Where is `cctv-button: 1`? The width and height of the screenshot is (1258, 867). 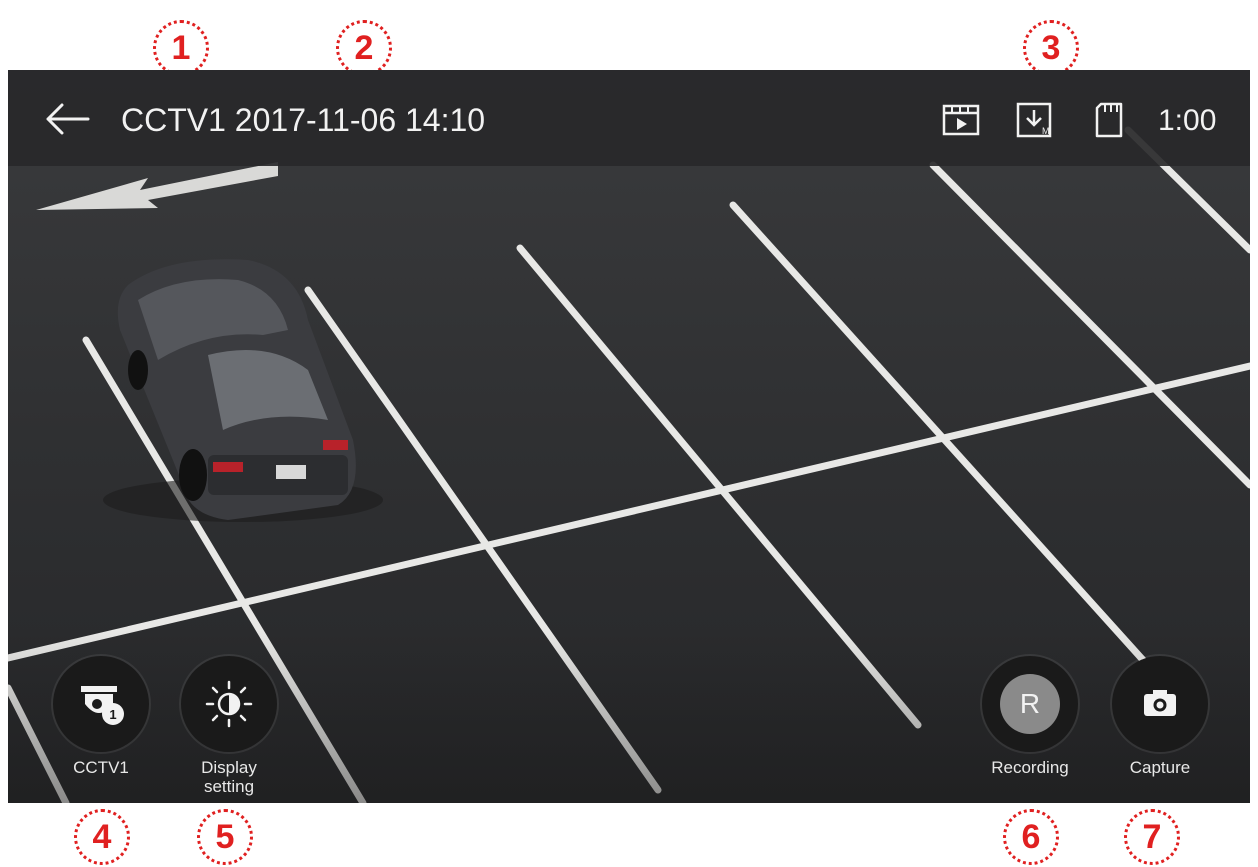 cctv-button: 1 is located at coordinates (101, 704).